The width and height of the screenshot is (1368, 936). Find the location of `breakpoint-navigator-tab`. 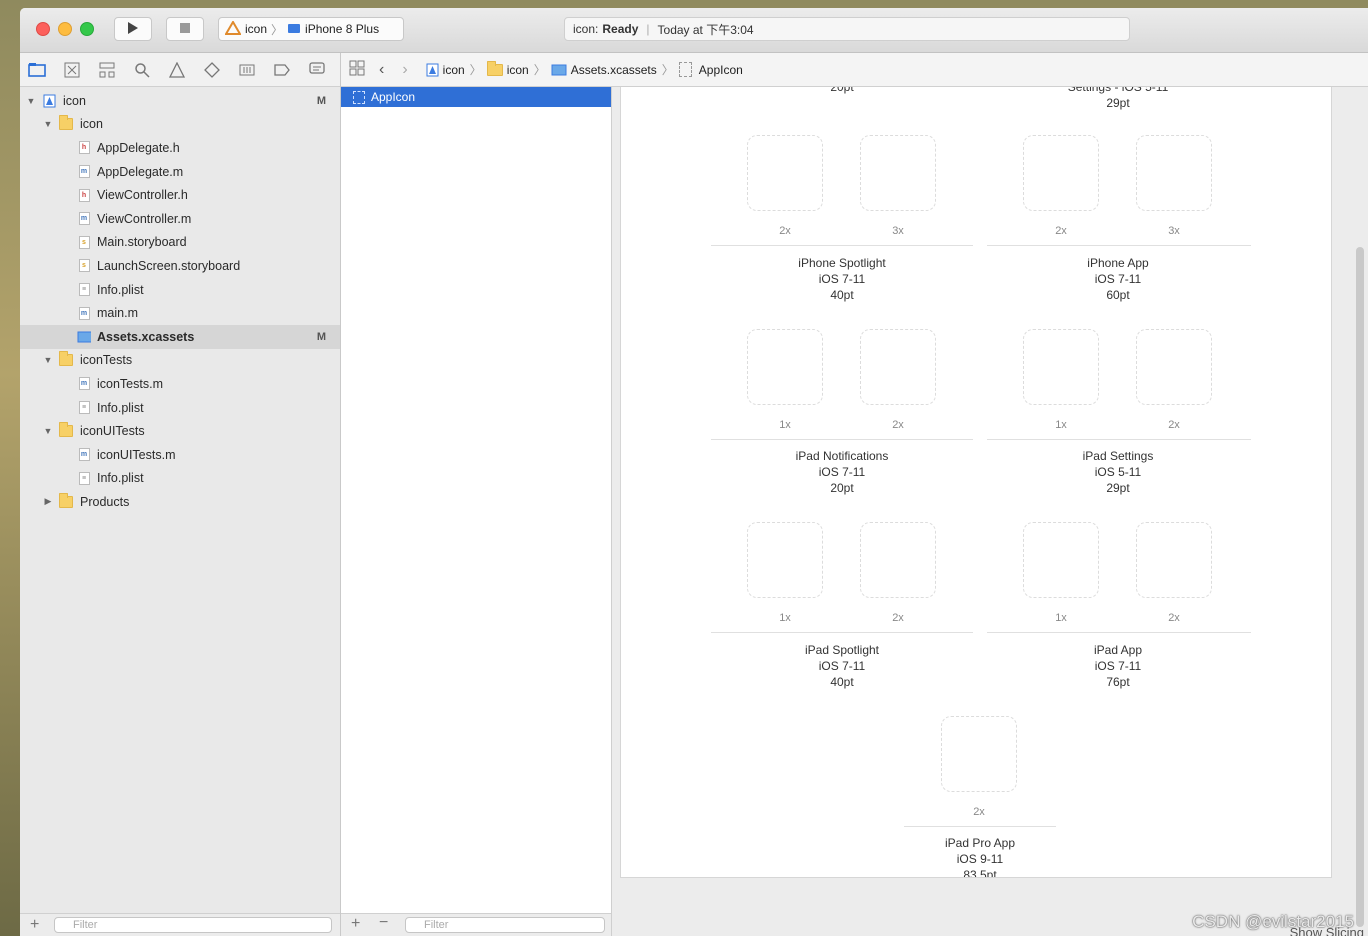

breakpoint-navigator-tab is located at coordinates (282, 70).